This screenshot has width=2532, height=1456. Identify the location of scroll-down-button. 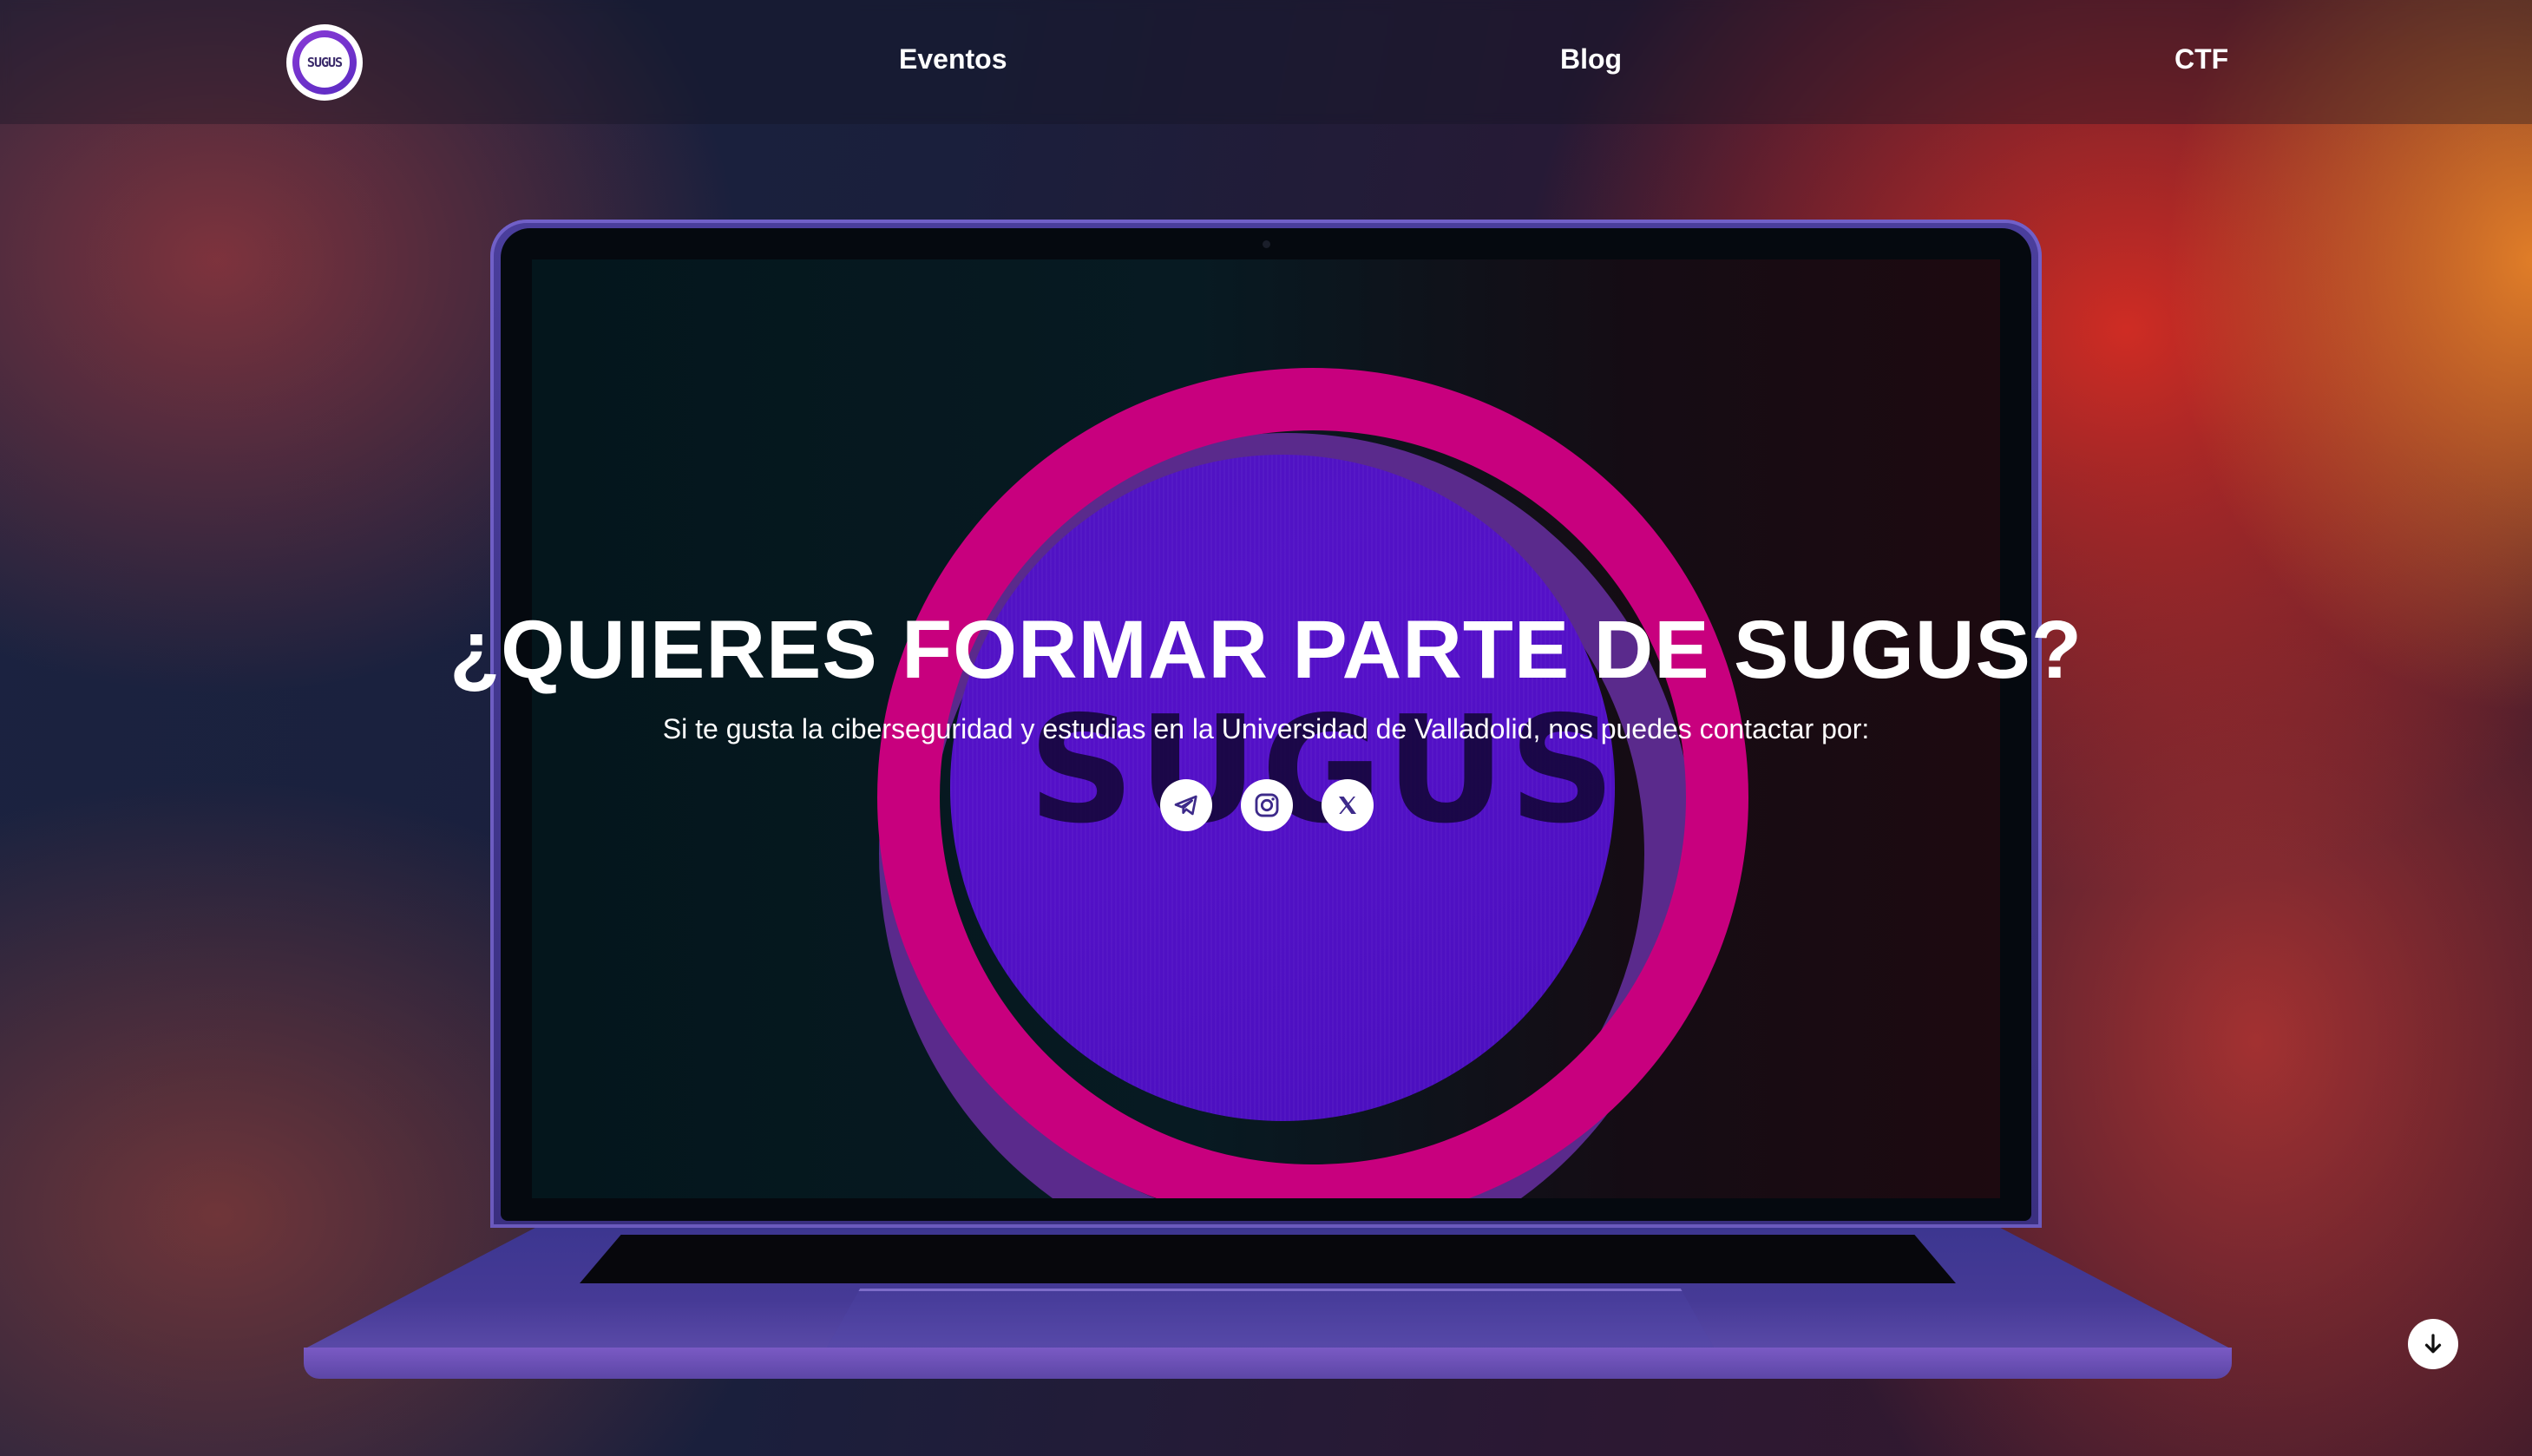
(2433, 1344).